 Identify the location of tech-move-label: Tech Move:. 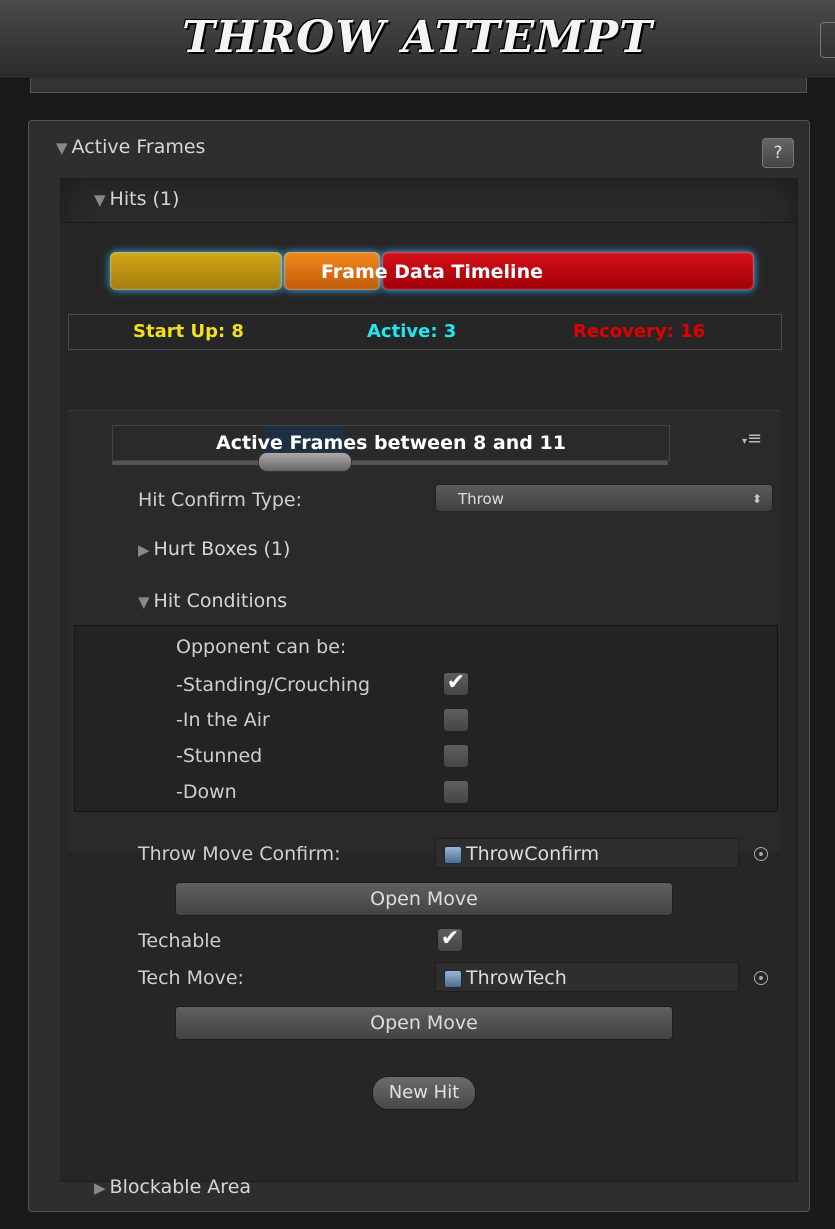
(191, 978).